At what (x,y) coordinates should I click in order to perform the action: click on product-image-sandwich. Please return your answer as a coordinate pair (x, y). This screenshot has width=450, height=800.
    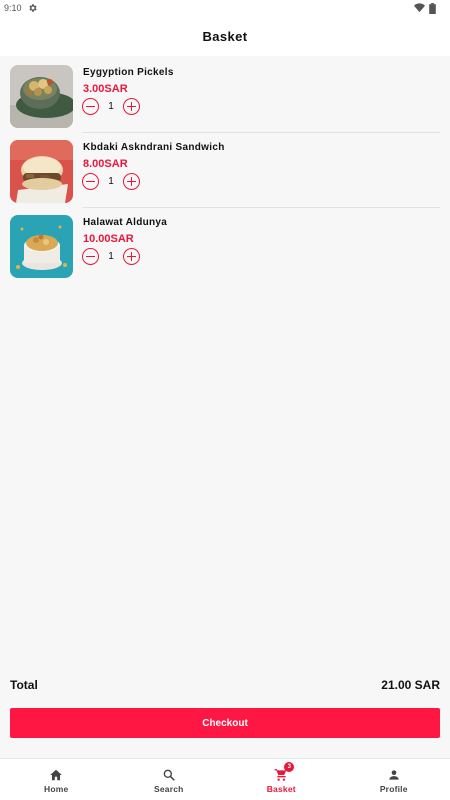
    Looking at the image, I should click on (41, 171).